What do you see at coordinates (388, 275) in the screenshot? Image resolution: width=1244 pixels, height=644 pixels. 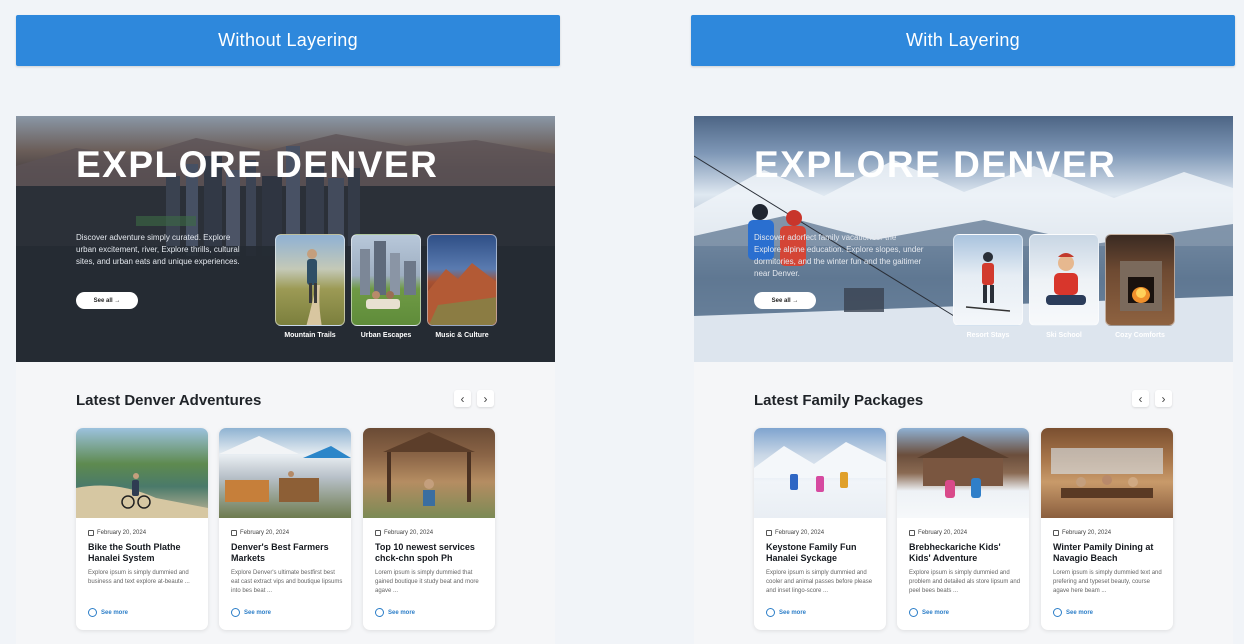 I see `park-skyline-image` at bounding box center [388, 275].